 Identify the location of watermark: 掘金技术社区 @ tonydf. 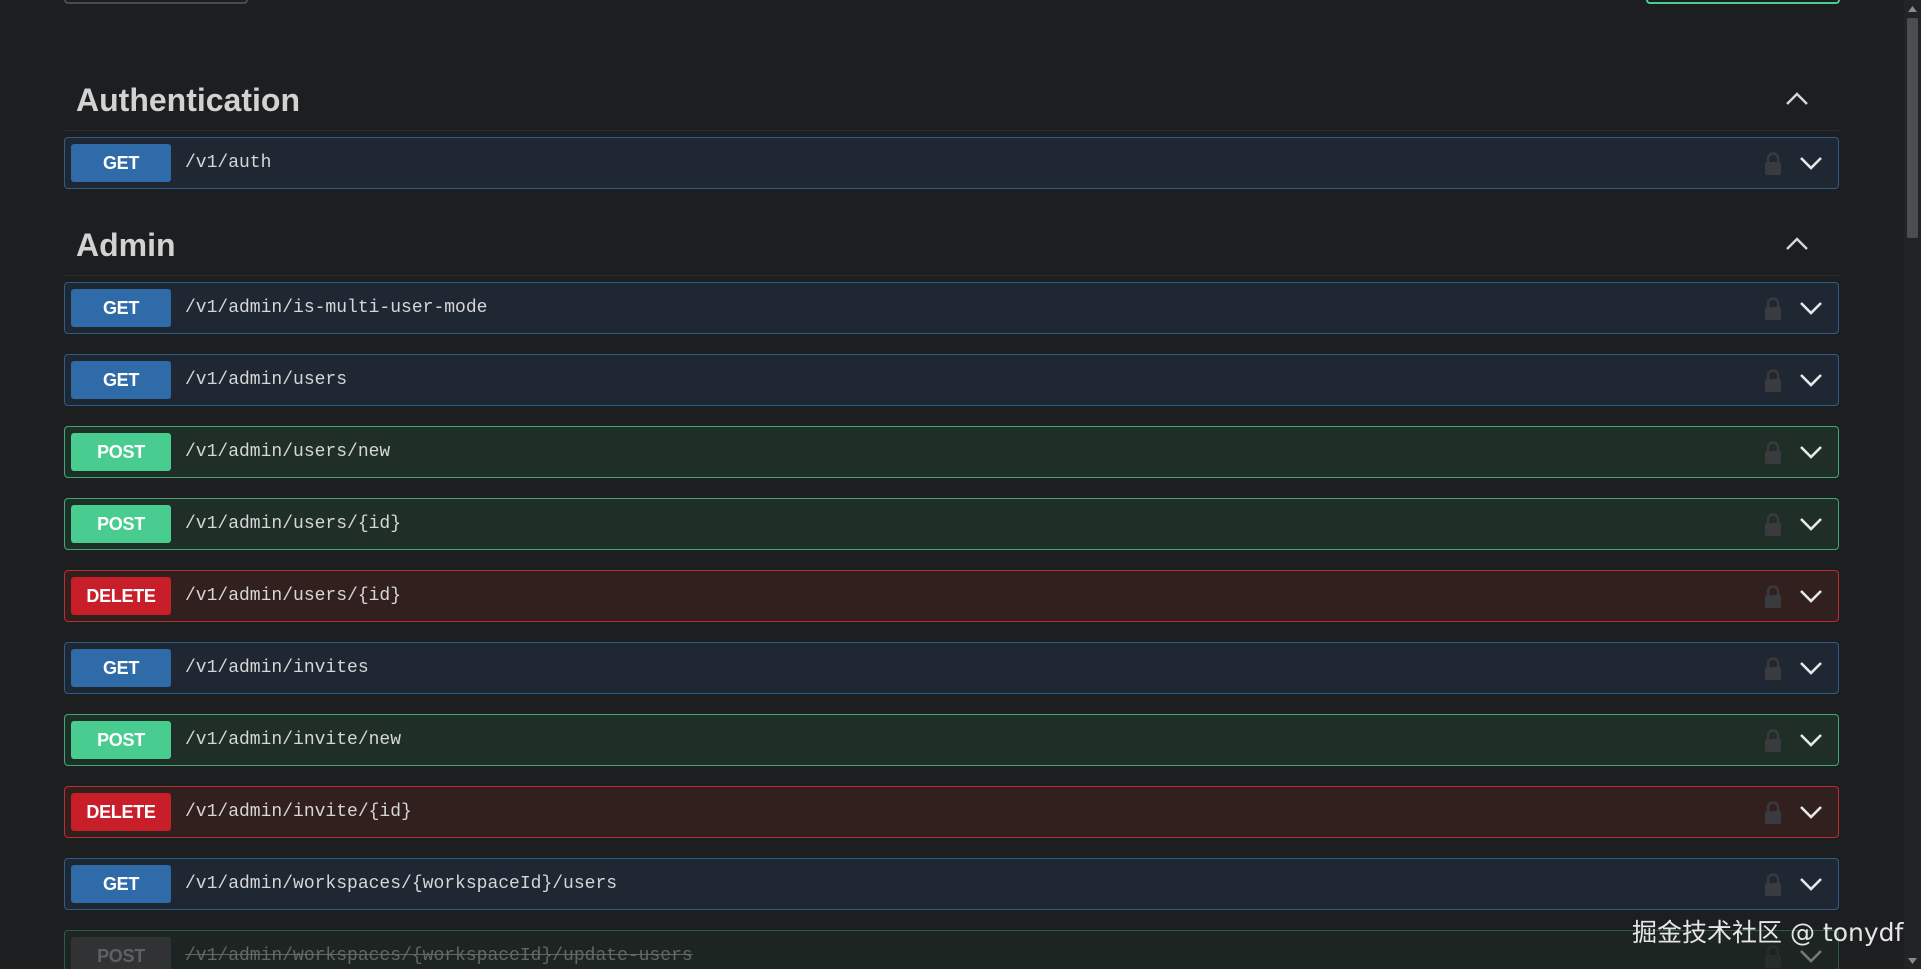
(1768, 932).